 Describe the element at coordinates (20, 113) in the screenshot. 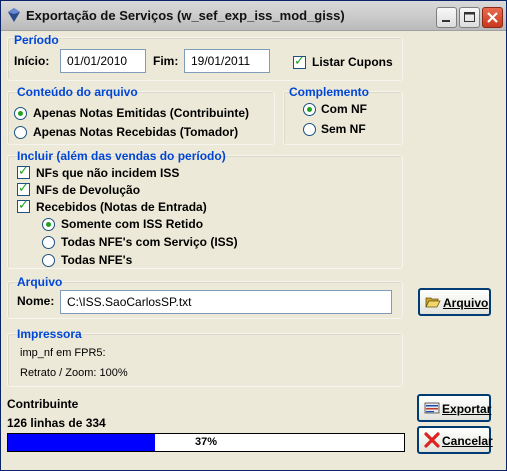

I see `radio-notas-emitidas` at that location.